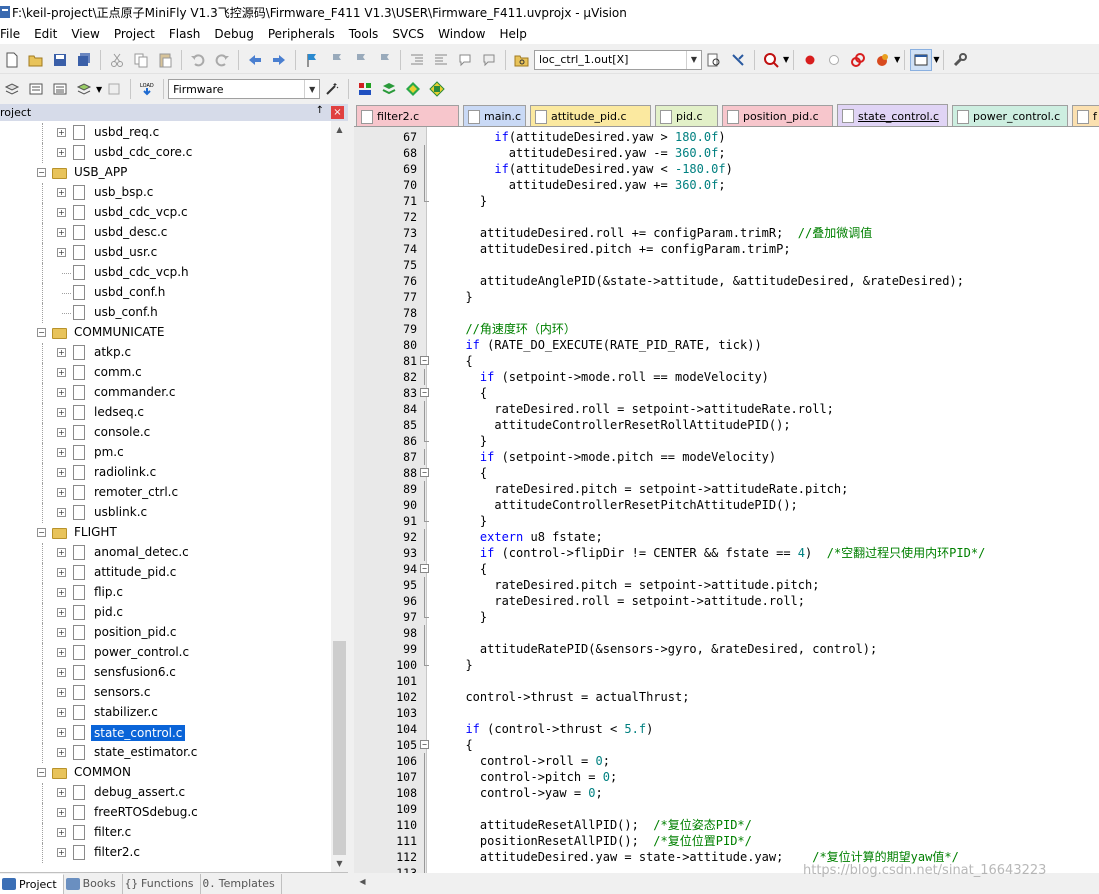 This screenshot has width=1099, height=894. What do you see at coordinates (339, 748) in the screenshot?
I see `scrollbar-thumb` at bounding box center [339, 748].